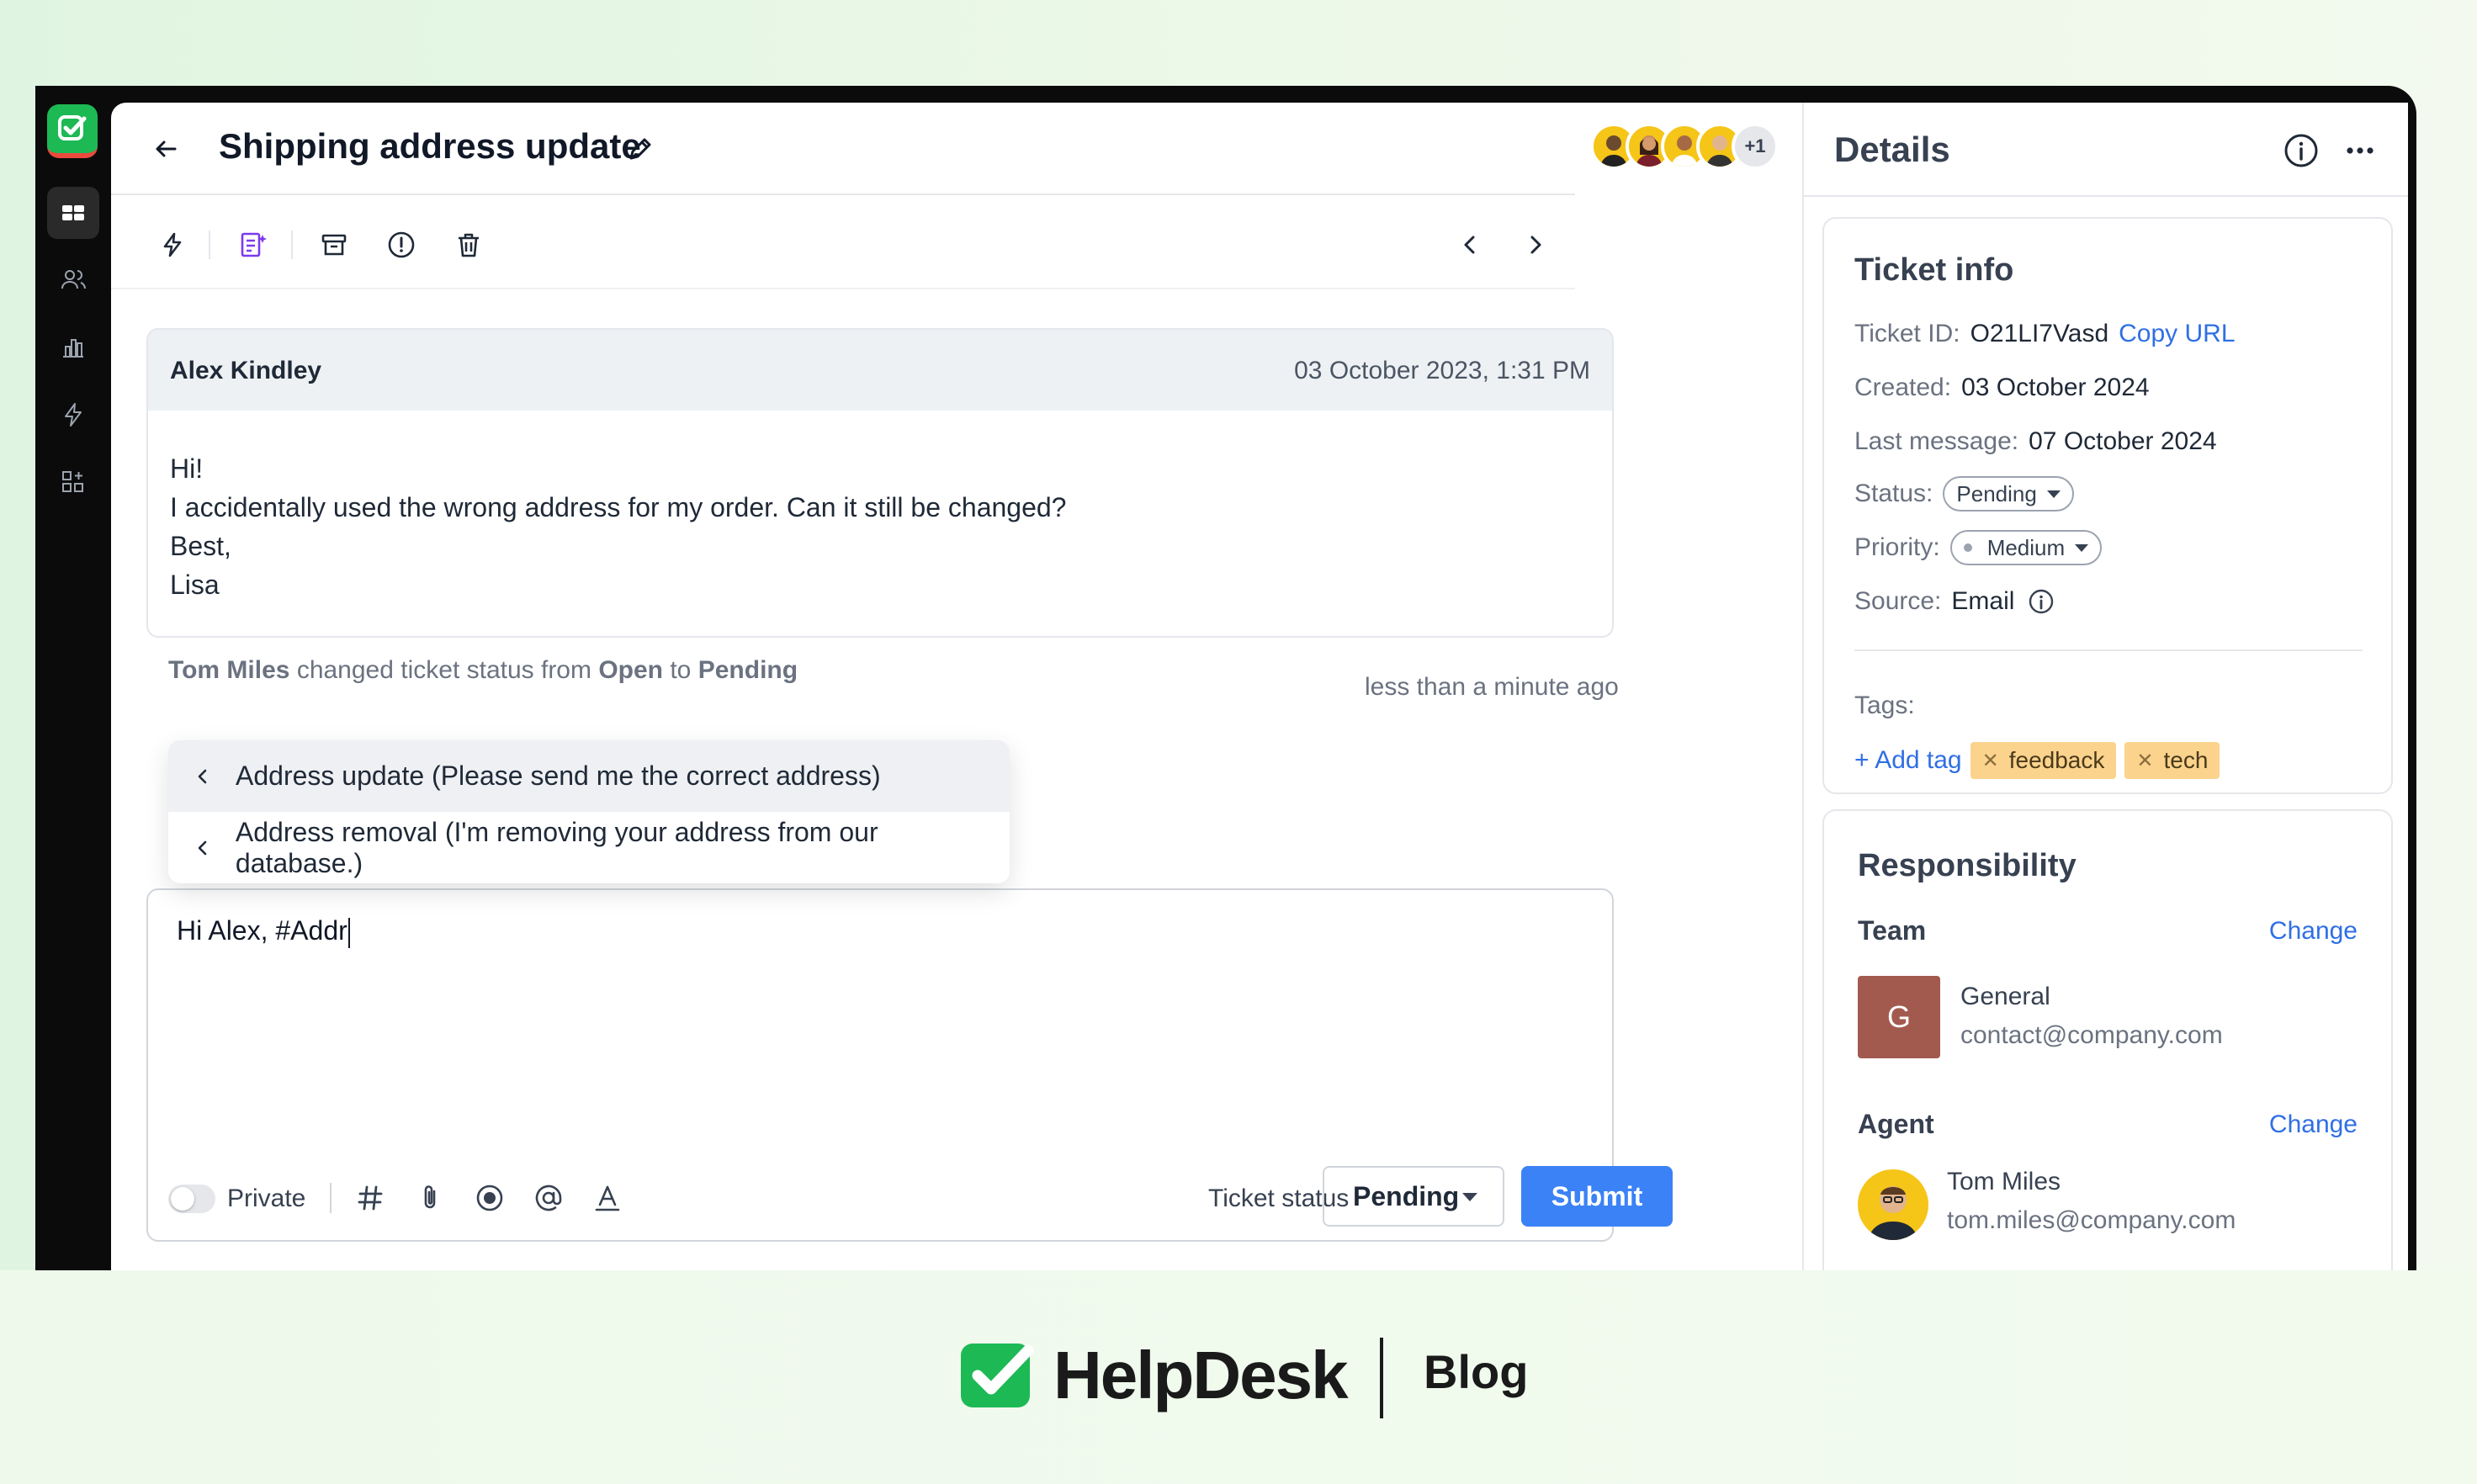 Image resolution: width=2477 pixels, height=1484 pixels. I want to click on brand-logo: HelpDesk, so click(1153, 1375).